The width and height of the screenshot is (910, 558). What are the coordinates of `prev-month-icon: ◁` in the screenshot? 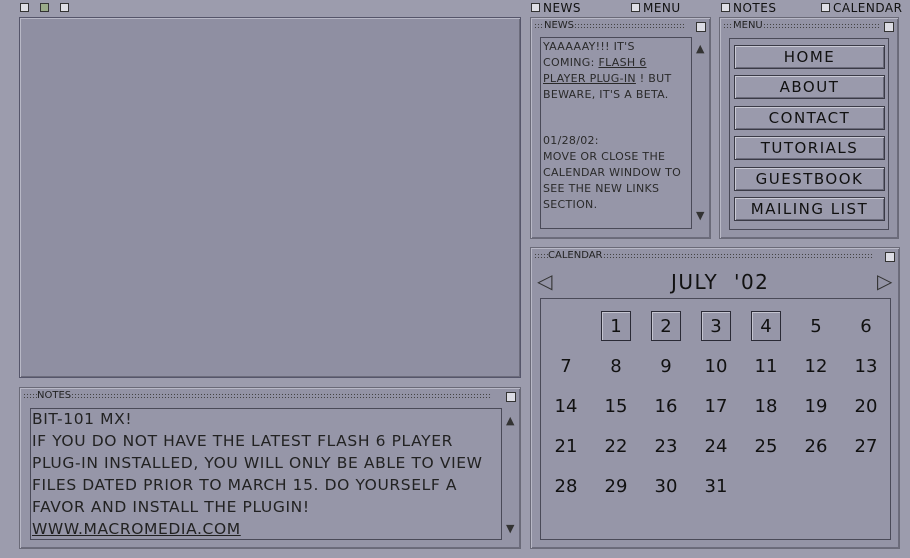 It's located at (544, 281).